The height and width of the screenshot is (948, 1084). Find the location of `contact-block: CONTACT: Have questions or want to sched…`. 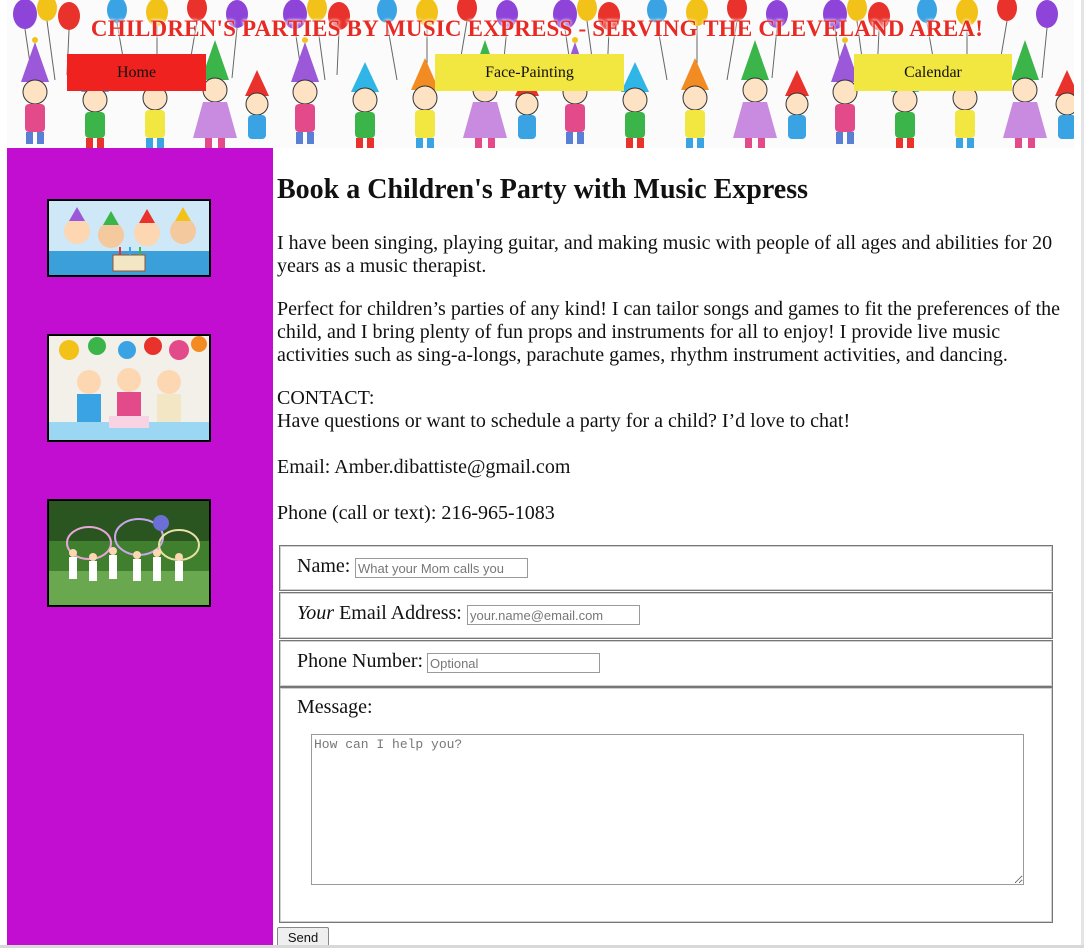

contact-block: CONTACT: Have questions or want to sched… is located at coordinates (672, 410).